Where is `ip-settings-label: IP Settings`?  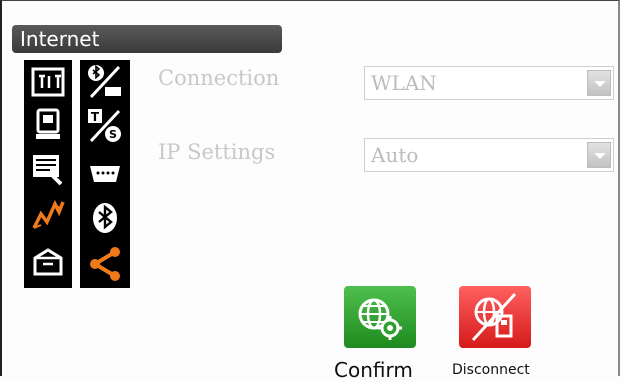 ip-settings-label: IP Settings is located at coordinates (217, 152).